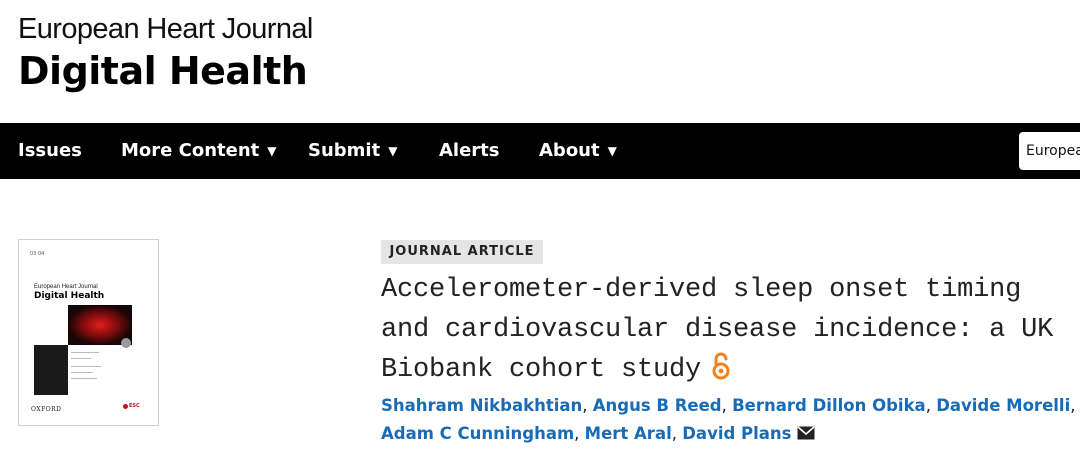 This screenshot has width=1080, height=449. I want to click on author-link: Bernard Dillon Obika, so click(829, 405).